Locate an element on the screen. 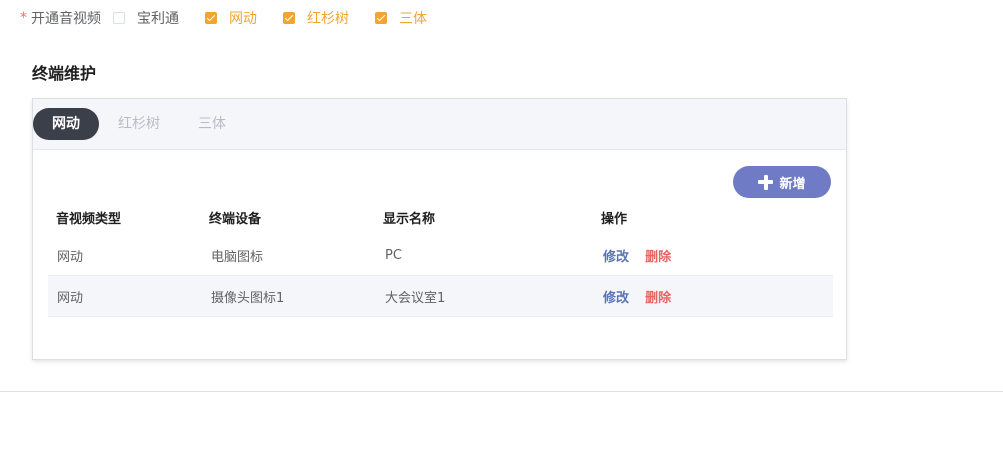  cell-name: 大会议室1 is located at coordinates (415, 298).